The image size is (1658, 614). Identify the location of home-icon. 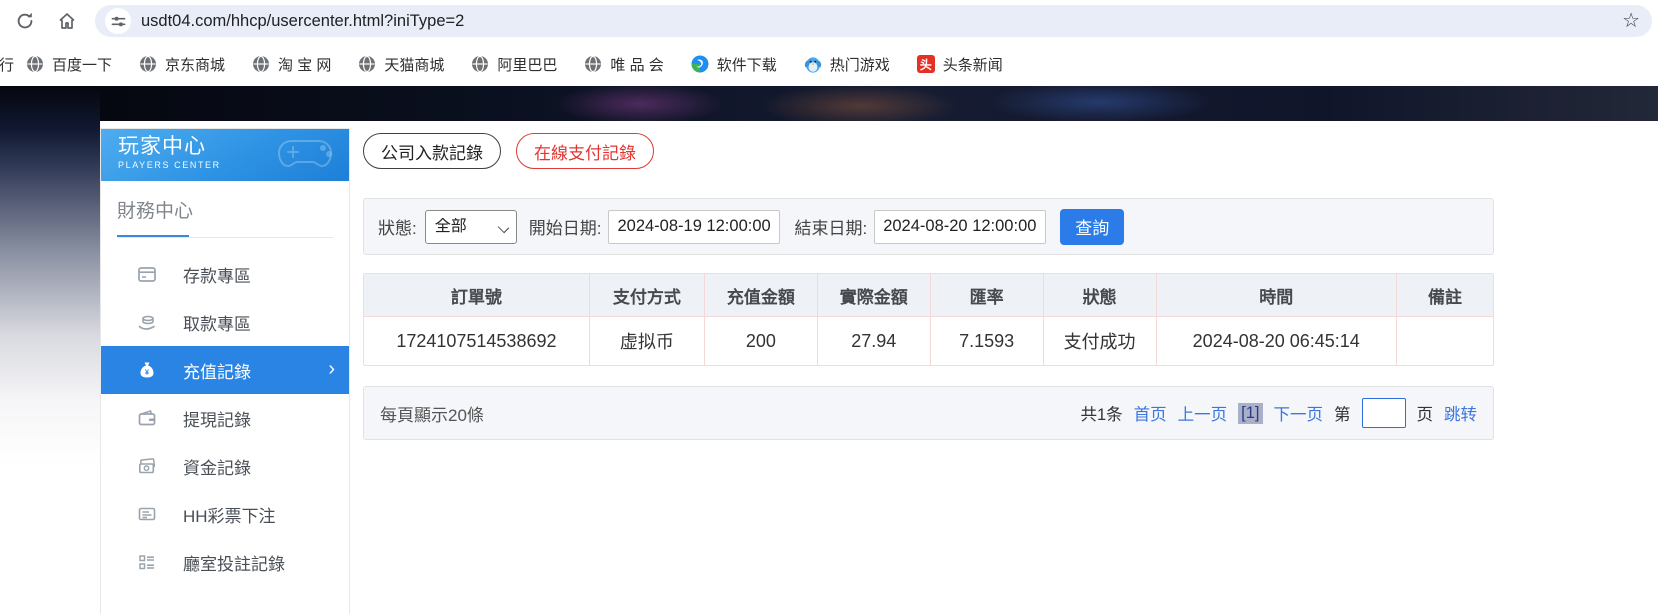
(67, 21).